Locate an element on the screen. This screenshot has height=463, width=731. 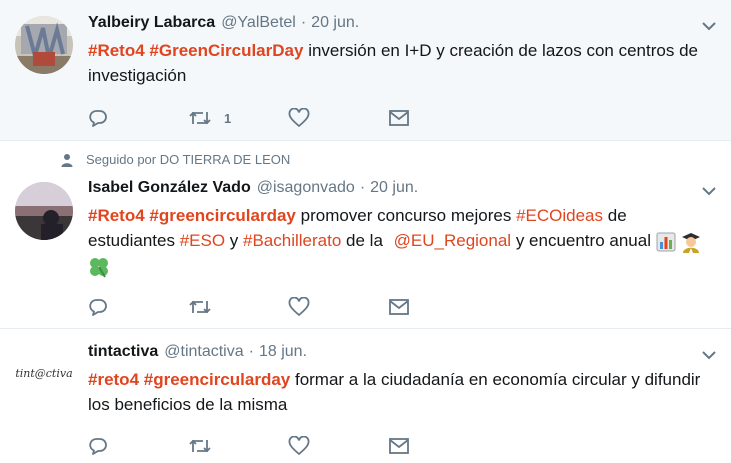
text-segment: de la is located at coordinates (364, 240).